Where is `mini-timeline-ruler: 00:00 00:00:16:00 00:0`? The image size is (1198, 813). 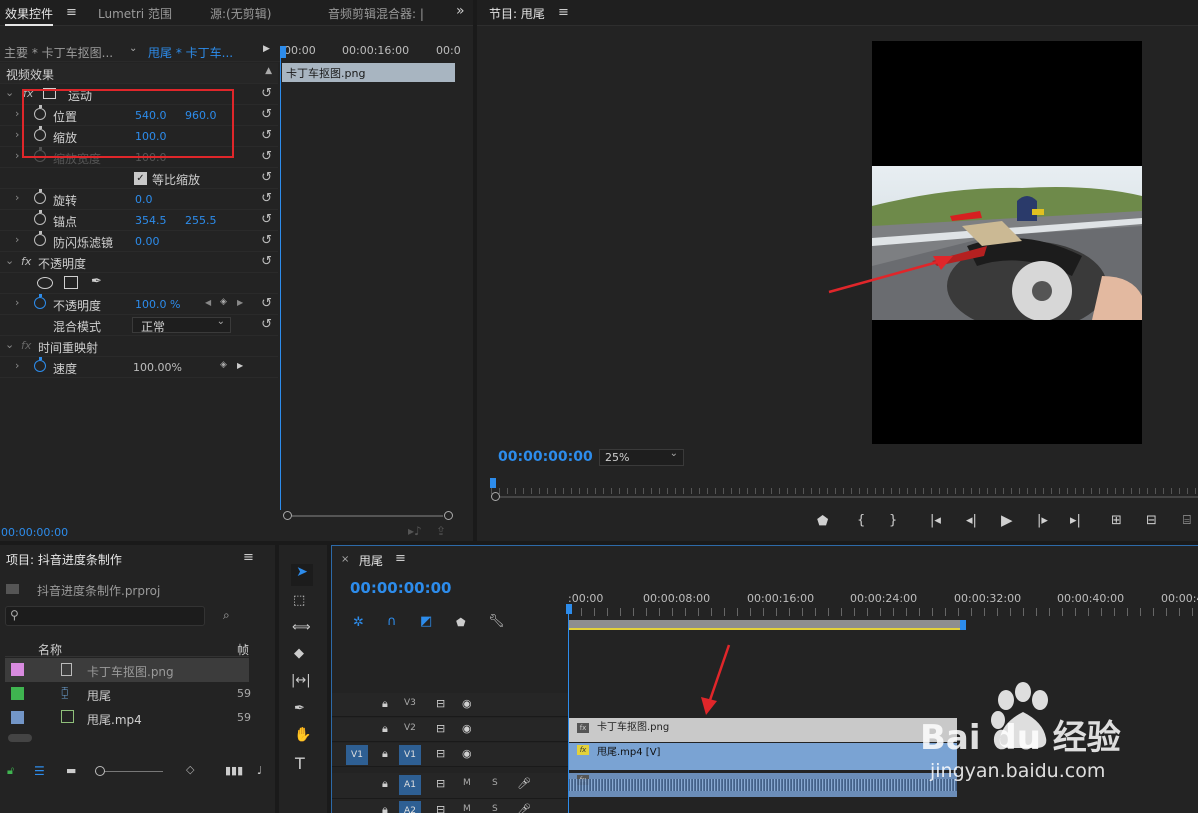
mini-timeline-ruler: 00:00 00:00:16:00 00:0 is located at coordinates (370, 52).